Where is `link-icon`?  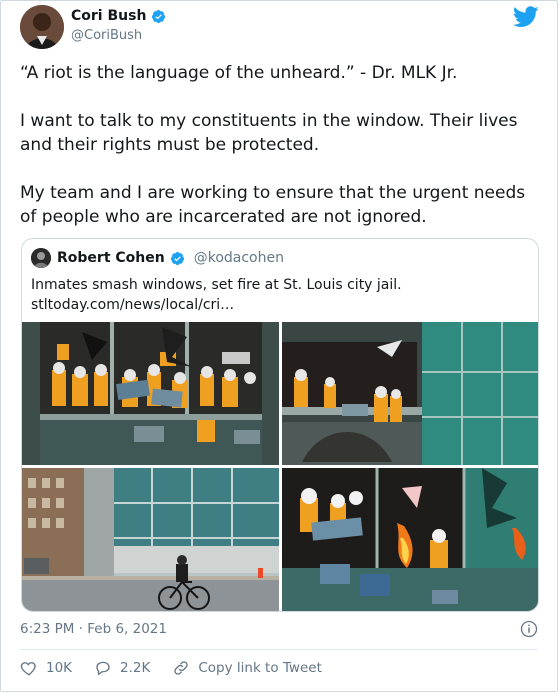 link-icon is located at coordinates (181, 668).